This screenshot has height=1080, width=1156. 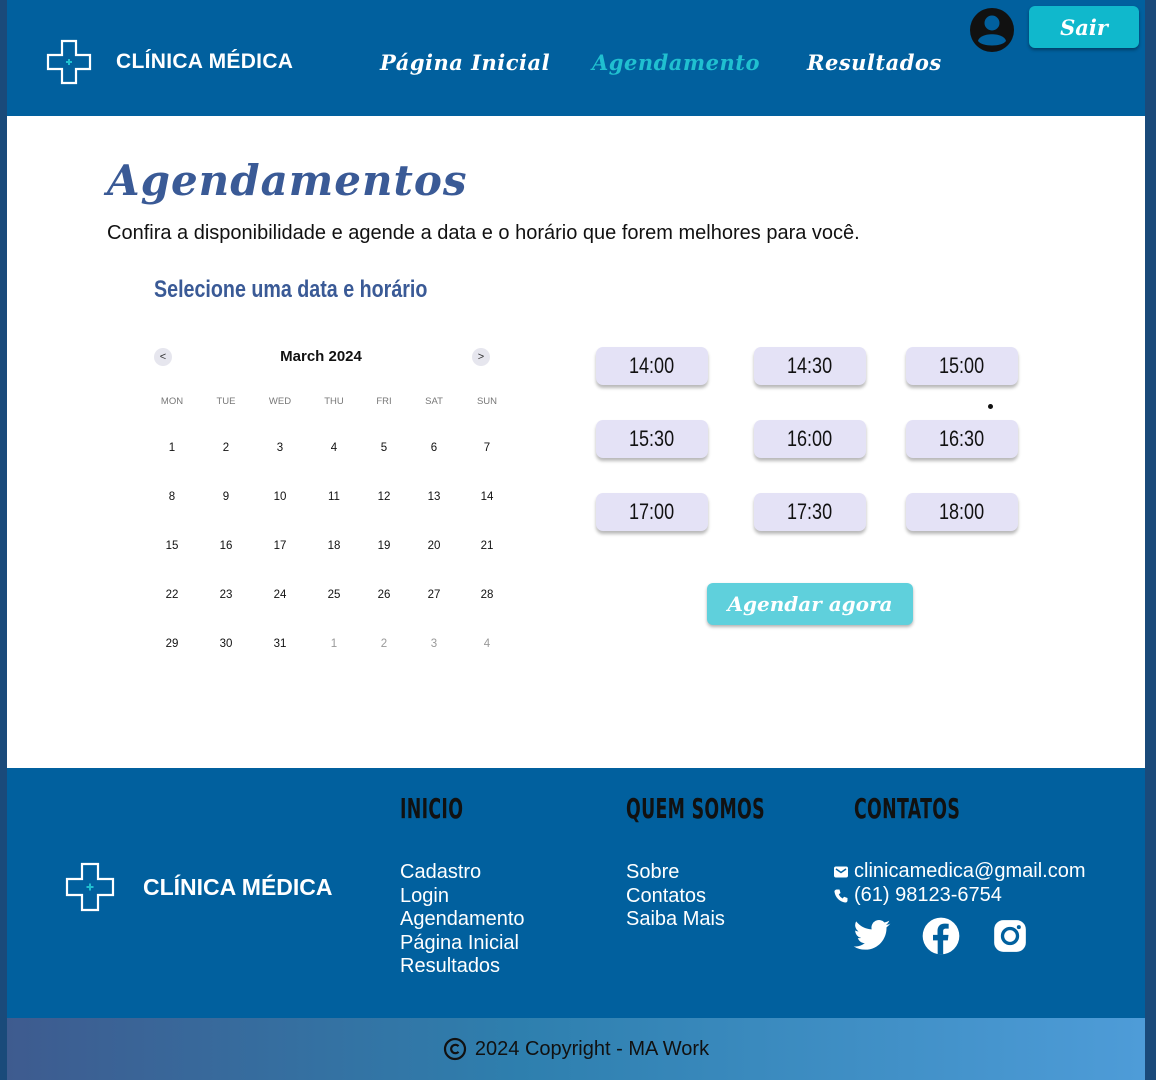 What do you see at coordinates (172, 595) in the screenshot?
I see `calendar-day: 22` at bounding box center [172, 595].